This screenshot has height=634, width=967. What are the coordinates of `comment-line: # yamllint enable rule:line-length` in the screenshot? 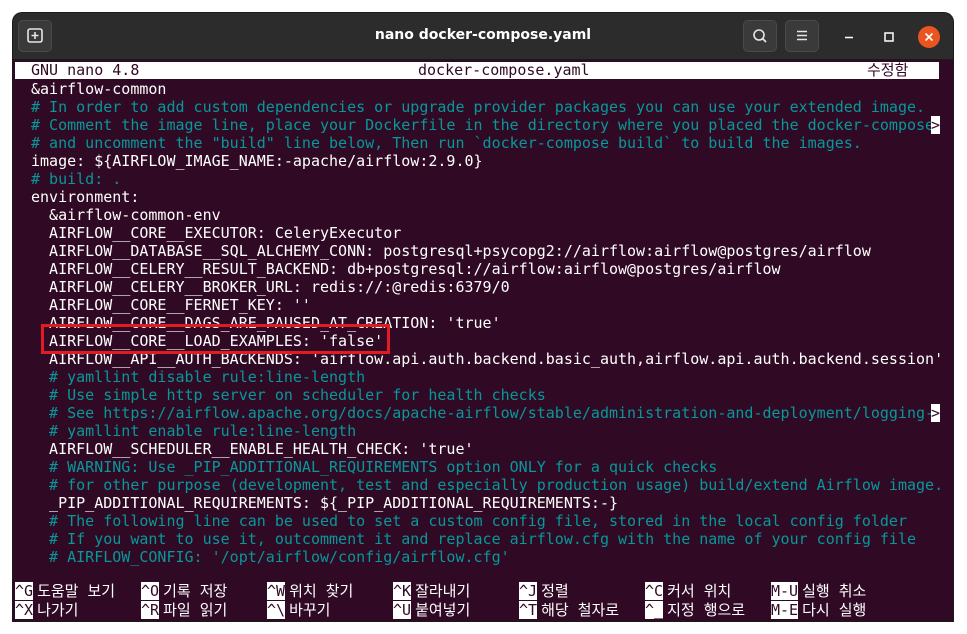 It's located at (194, 431).